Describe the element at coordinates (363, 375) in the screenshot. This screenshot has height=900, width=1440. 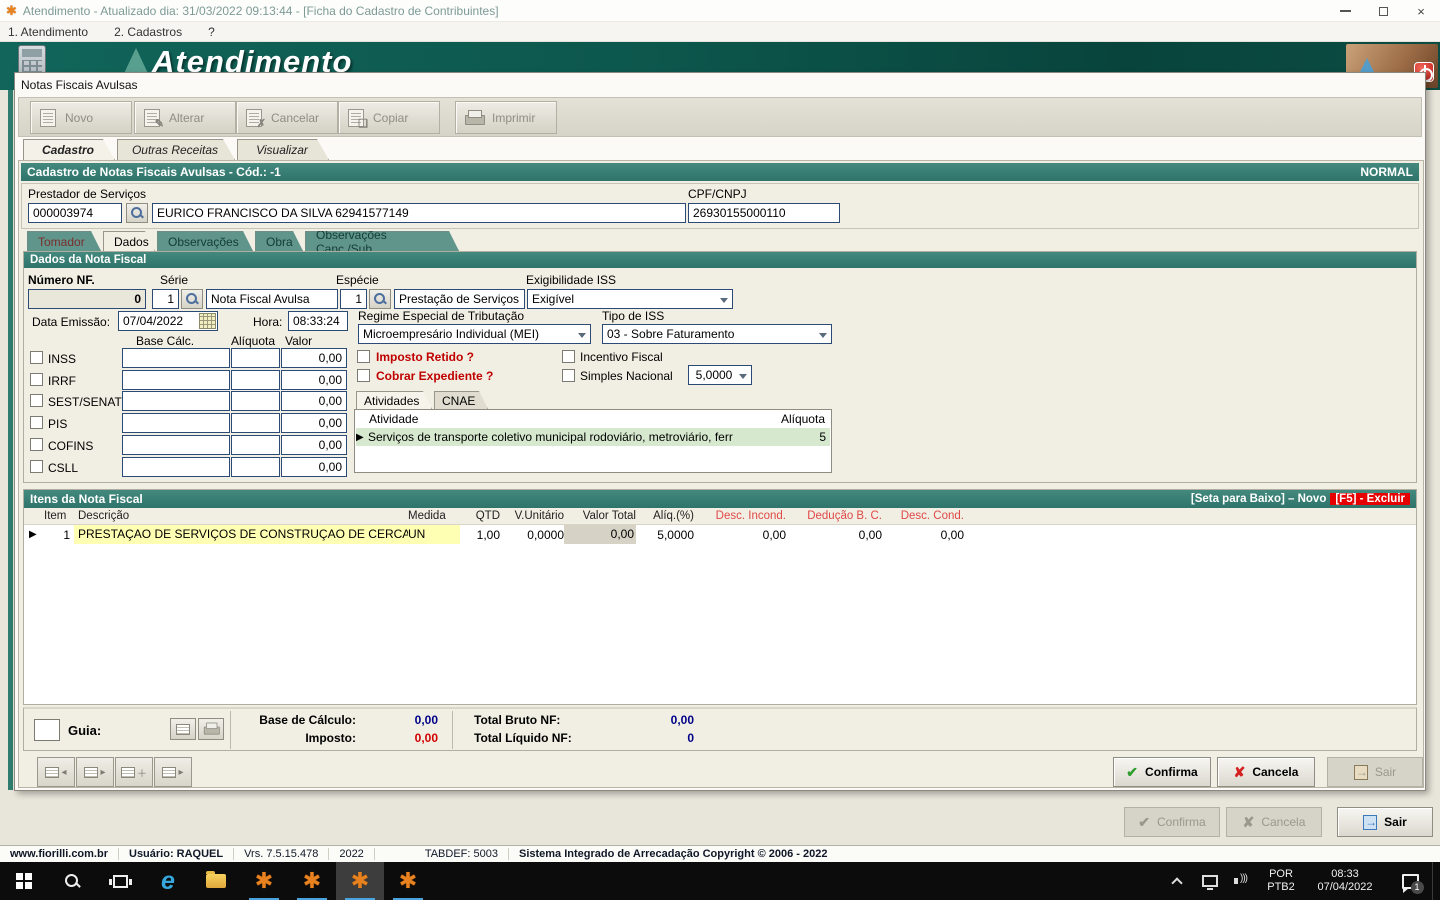
I see `cobrar-expediente-checkbox` at that location.